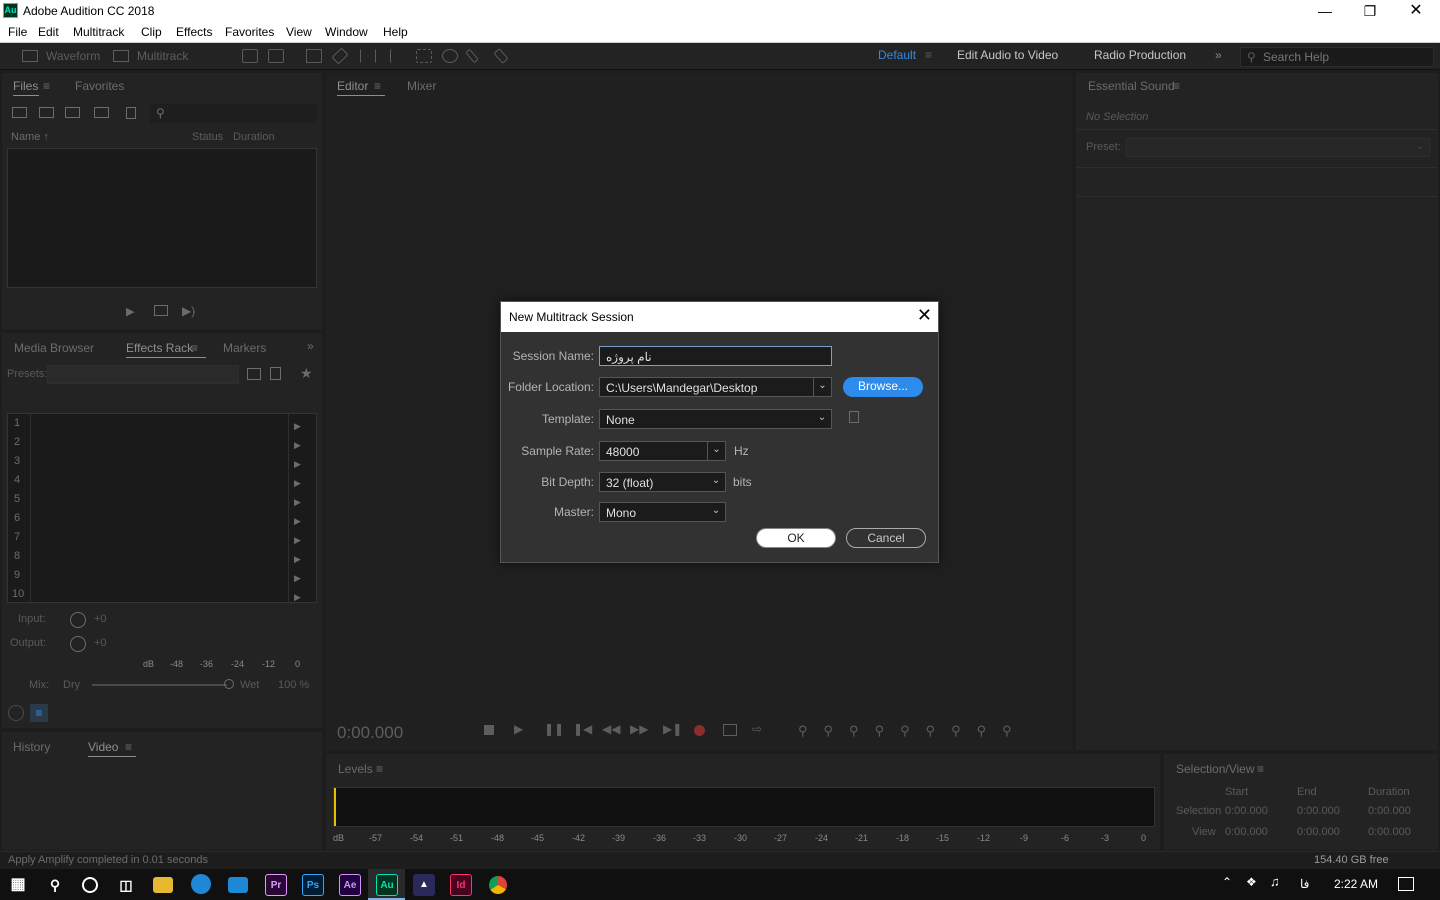 The width and height of the screenshot is (1440, 900). Describe the element at coordinates (90, 885) in the screenshot. I see `cortana-icon` at that location.